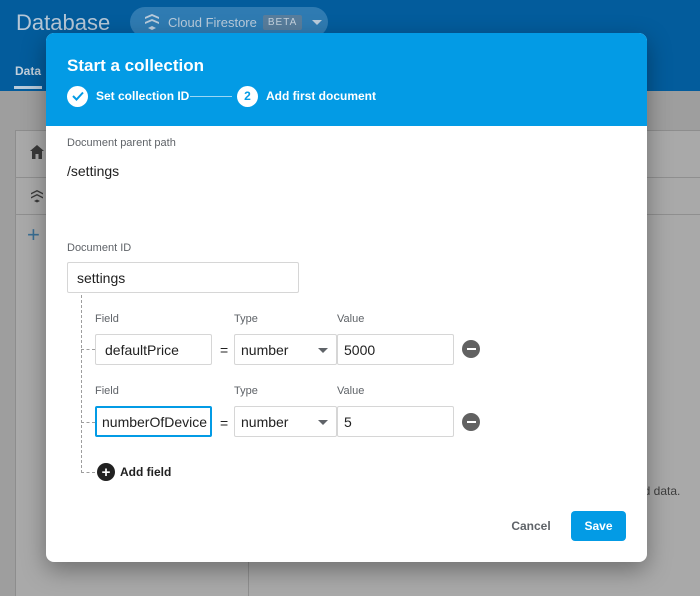  Describe the element at coordinates (212, 22) in the screenshot. I see `product-name: Cloud Firestore` at that location.